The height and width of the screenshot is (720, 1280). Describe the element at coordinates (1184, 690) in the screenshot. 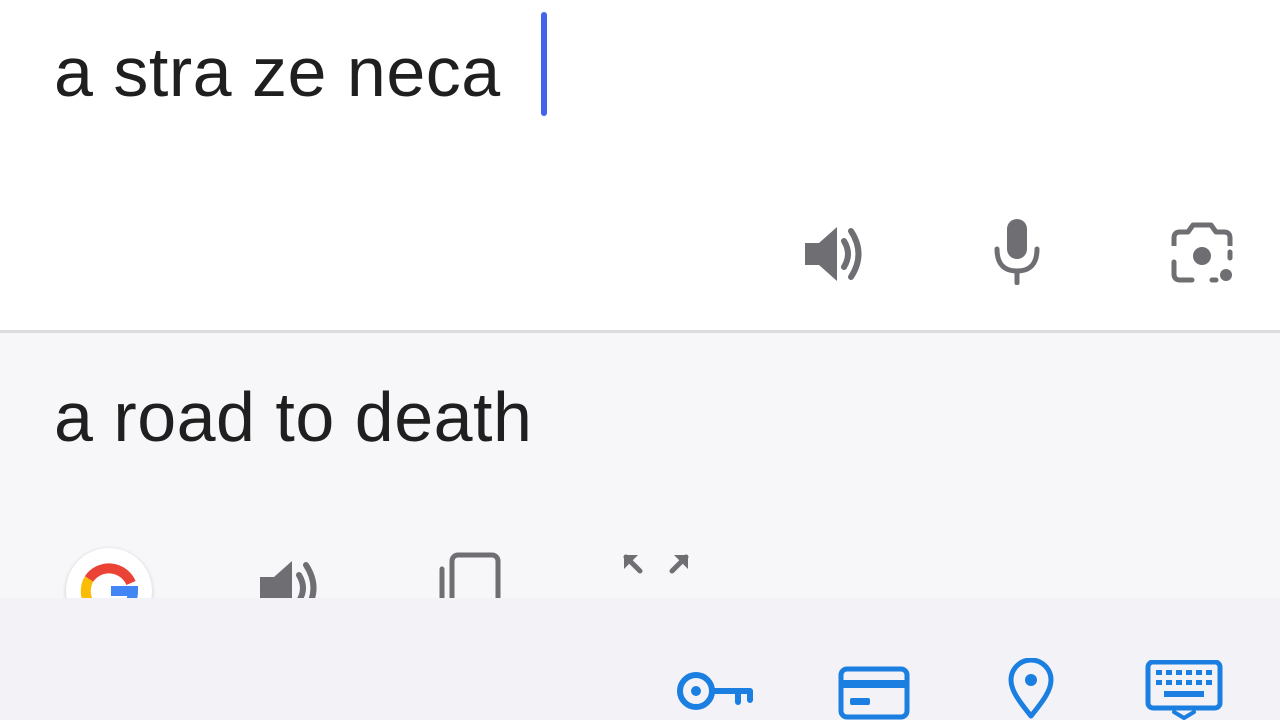

I see `keyboard-icon` at that location.